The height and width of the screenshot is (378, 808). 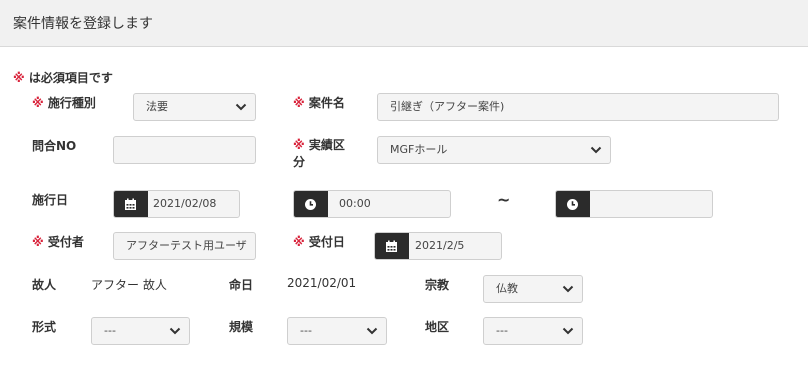 I want to click on label-meinichi: 命日, so click(x=241, y=284).